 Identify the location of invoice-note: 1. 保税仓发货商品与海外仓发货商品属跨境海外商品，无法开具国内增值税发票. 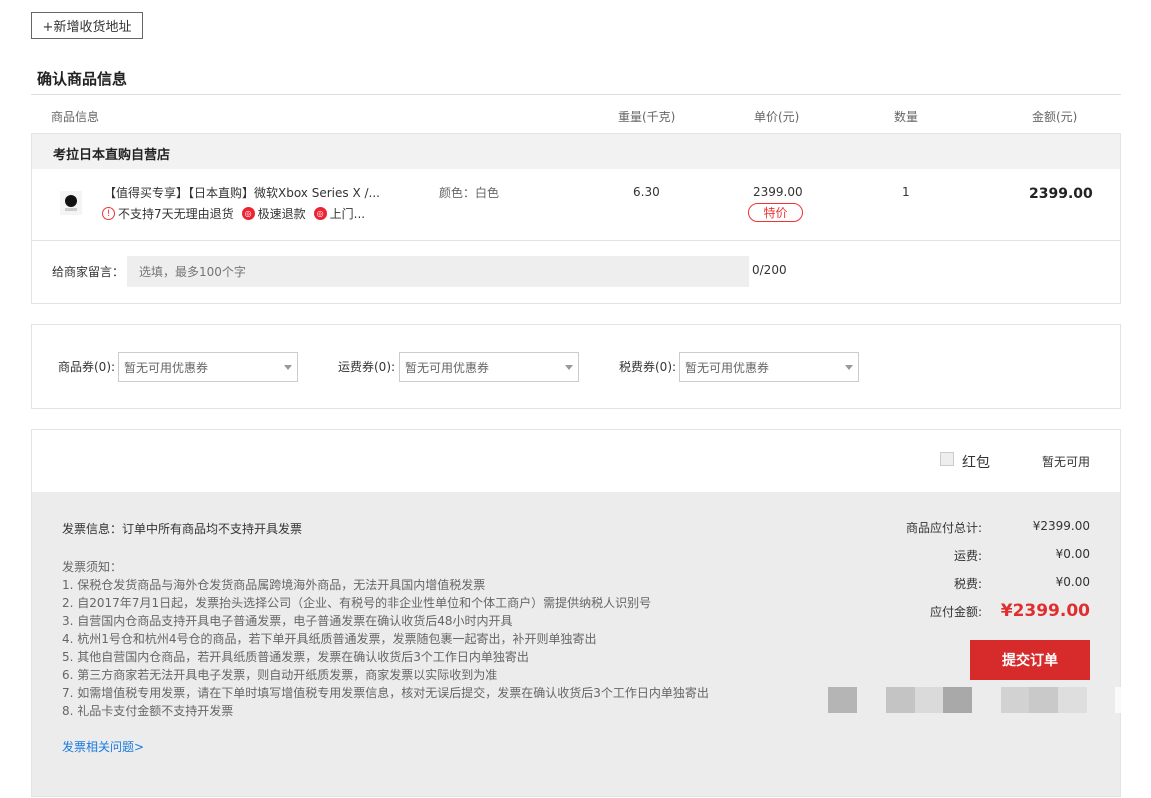
(274, 585).